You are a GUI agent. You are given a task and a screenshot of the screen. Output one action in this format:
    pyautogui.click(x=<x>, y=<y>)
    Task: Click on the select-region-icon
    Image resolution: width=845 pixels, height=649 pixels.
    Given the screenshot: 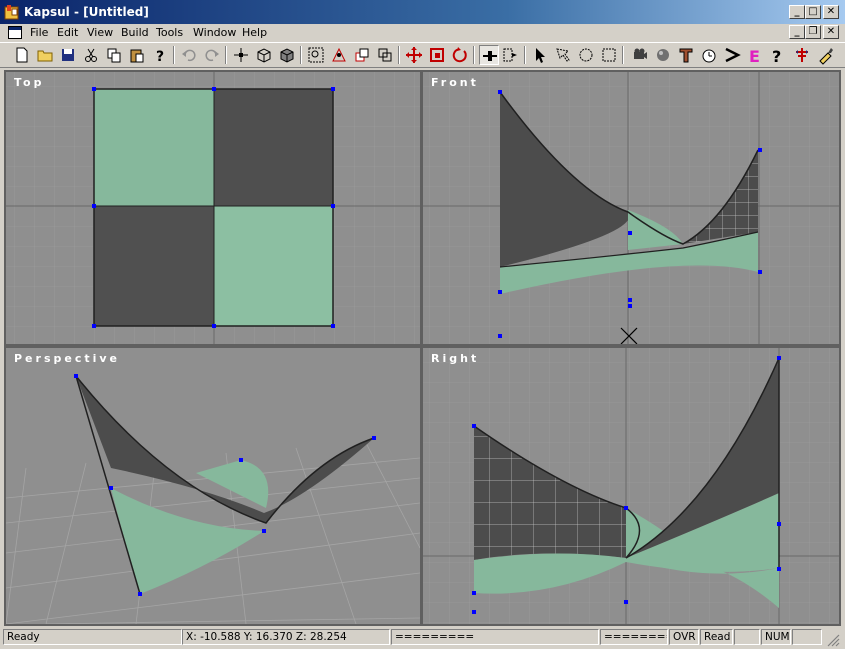 What is the action you would take?
    pyautogui.click(x=563, y=55)
    